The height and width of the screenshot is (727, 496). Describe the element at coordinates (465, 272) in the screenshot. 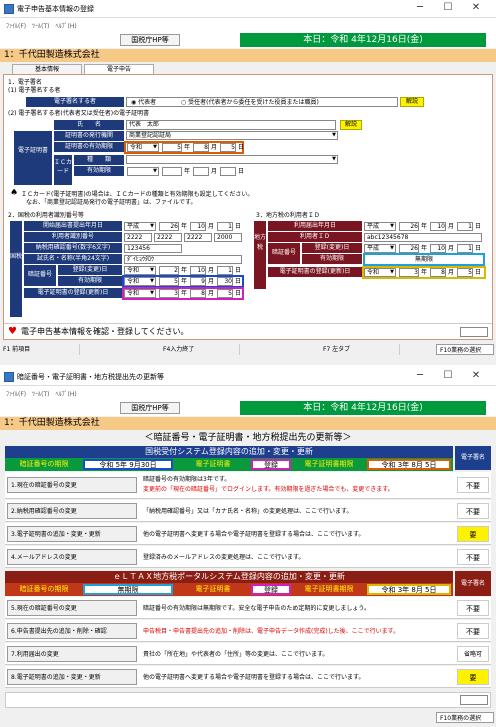

I see `l-cert-reg-day: 5` at that location.